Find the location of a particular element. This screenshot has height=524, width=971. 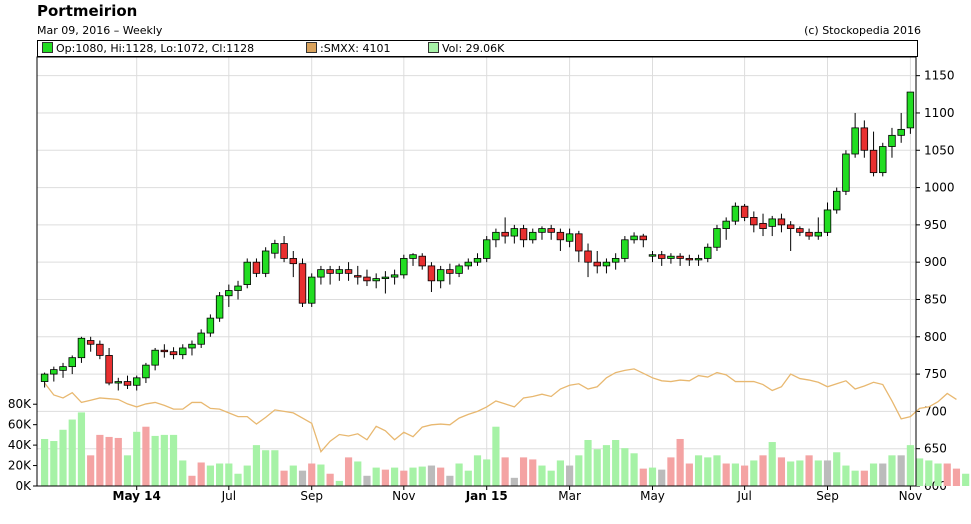

price-tick-label: 1100 is located at coordinates (939, 113).